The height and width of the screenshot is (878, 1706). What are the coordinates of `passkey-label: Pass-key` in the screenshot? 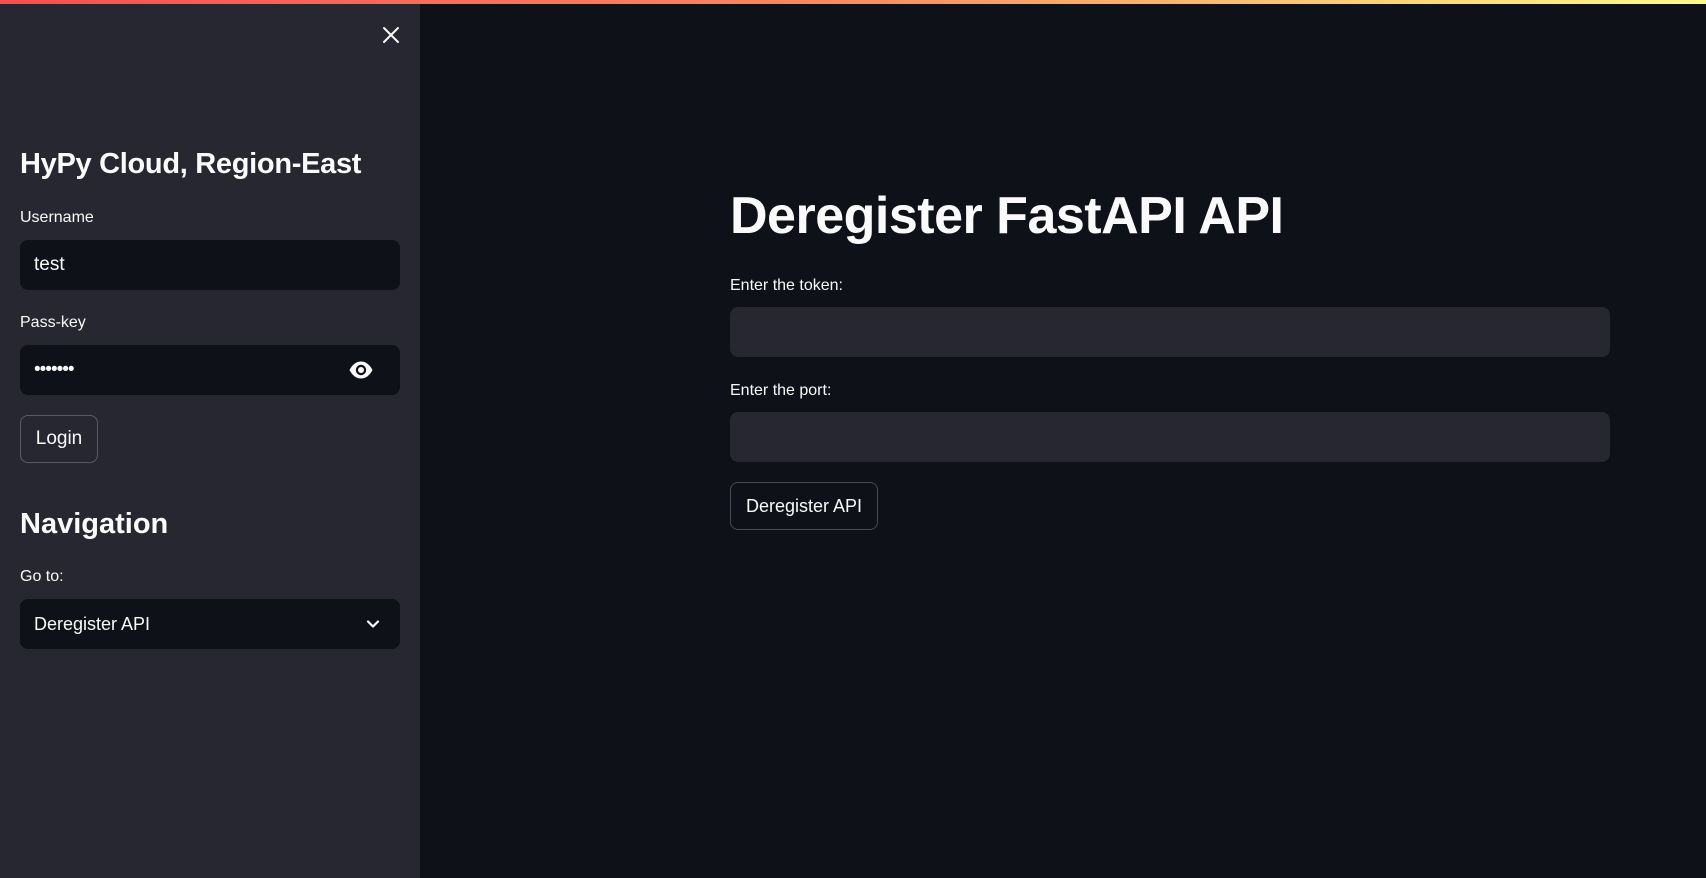 It's located at (53, 322).